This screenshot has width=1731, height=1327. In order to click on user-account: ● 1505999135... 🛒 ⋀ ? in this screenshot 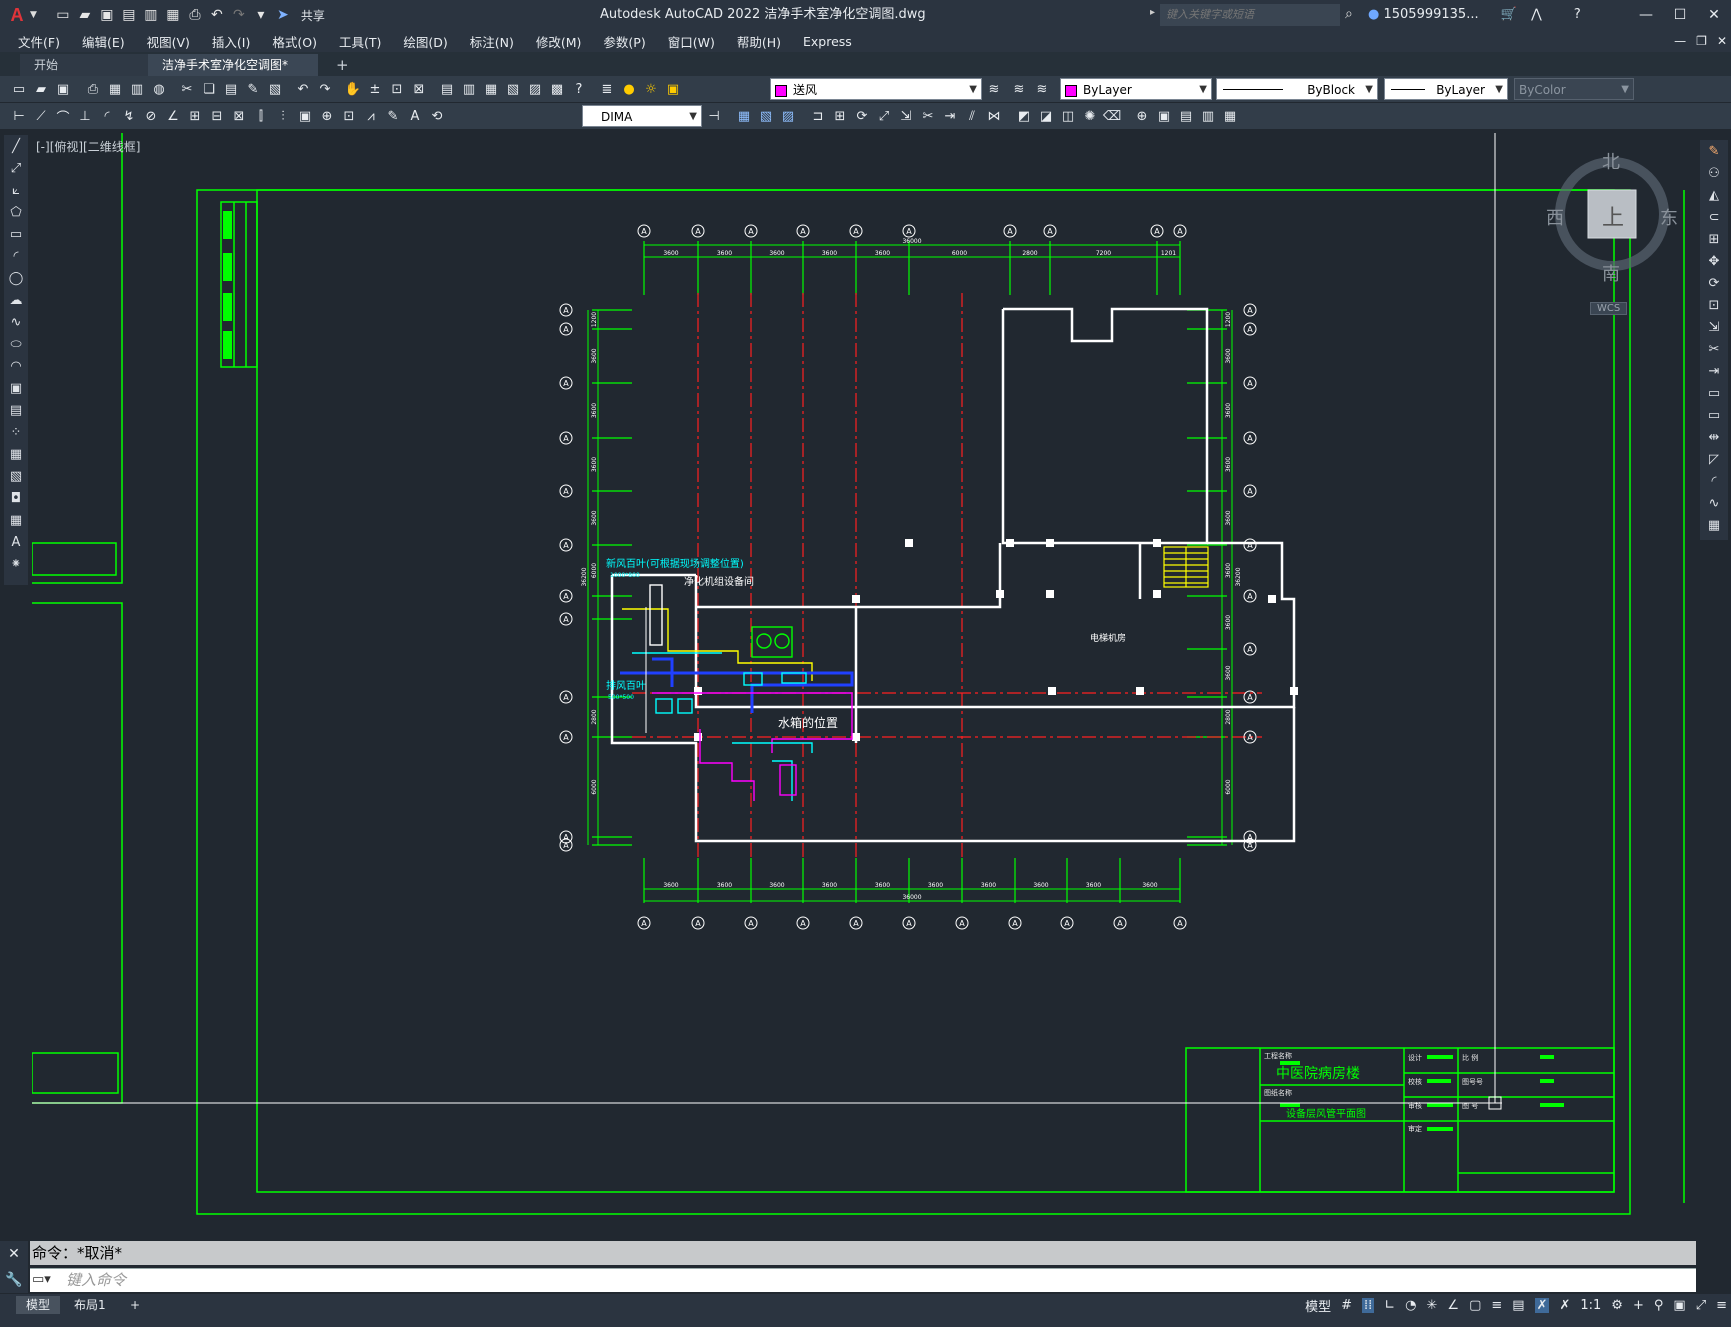, I will do `click(1474, 15)`.